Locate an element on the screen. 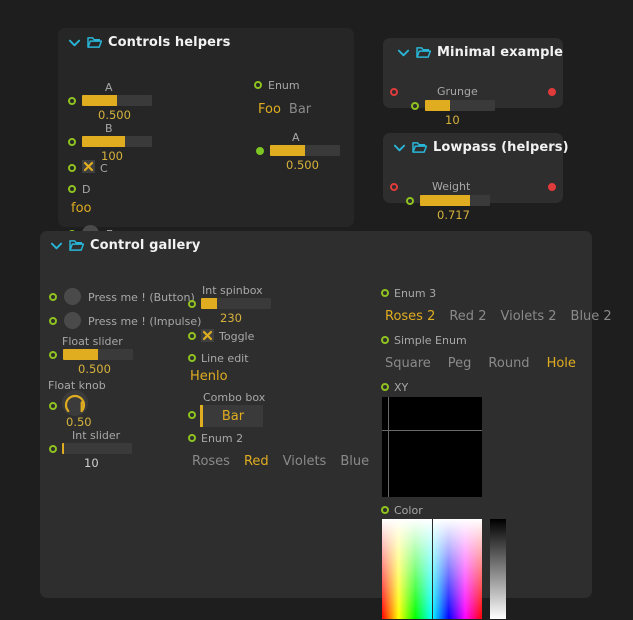 The image size is (633, 620). line-edit-d: foo is located at coordinates (81, 208).